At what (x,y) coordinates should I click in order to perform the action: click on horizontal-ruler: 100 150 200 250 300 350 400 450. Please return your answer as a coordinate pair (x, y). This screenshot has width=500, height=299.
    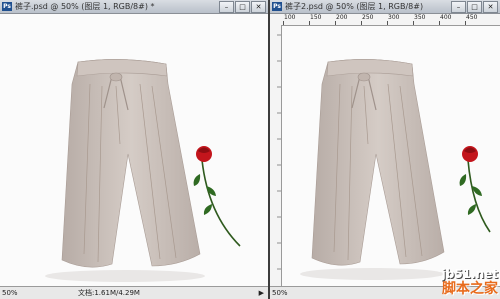
    Looking at the image, I should click on (385, 20).